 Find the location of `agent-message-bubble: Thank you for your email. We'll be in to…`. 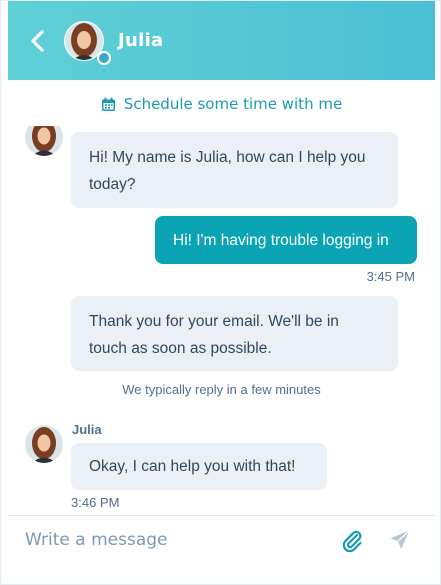

agent-message-bubble: Thank you for your email. We'll be in to… is located at coordinates (234, 333).